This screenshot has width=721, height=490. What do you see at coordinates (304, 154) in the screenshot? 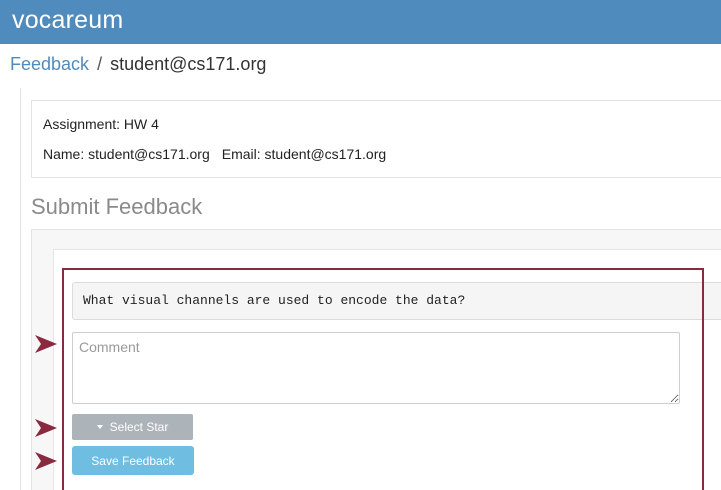
I see `student-email: Email: student@cs171.org` at bounding box center [304, 154].